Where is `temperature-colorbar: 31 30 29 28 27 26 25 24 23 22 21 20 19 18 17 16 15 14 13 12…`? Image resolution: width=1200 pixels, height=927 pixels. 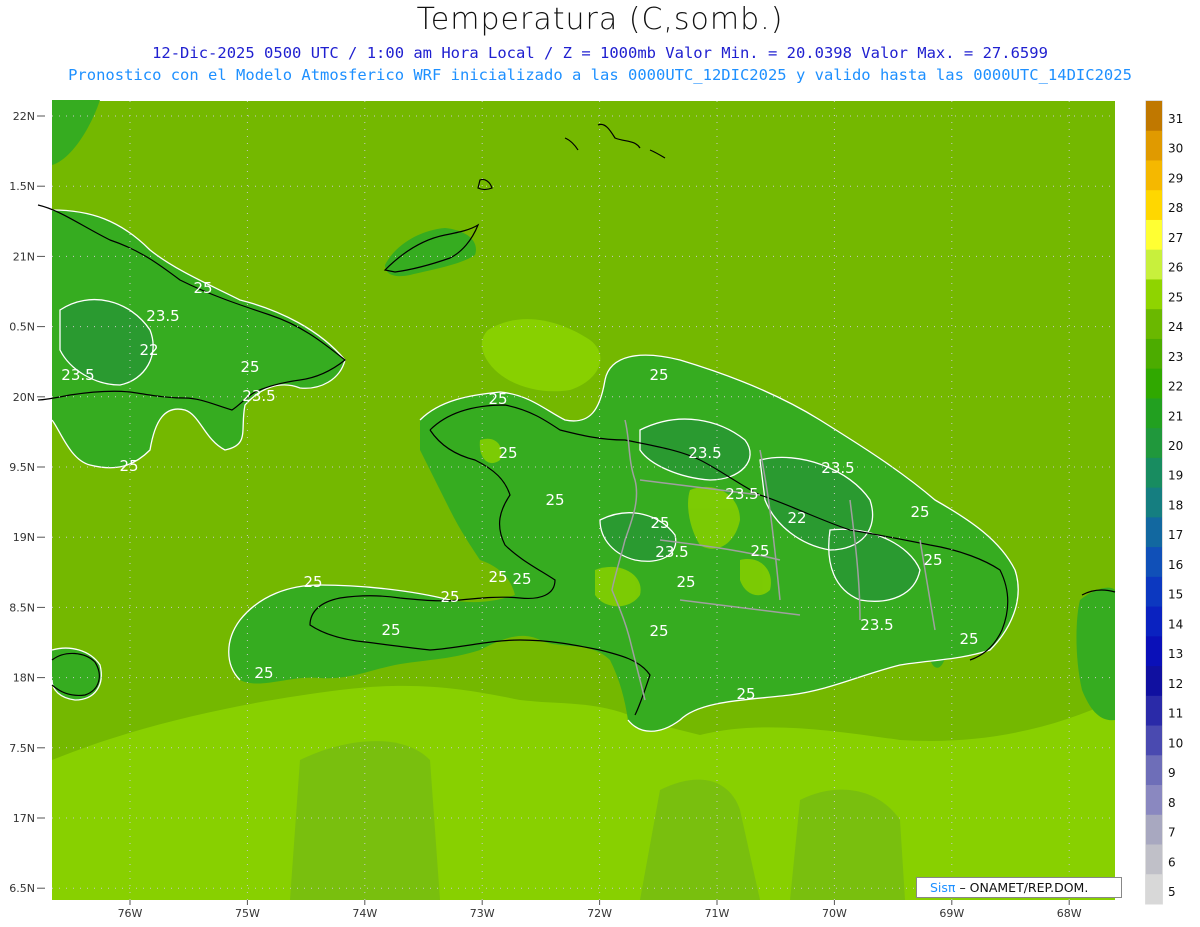
temperature-colorbar: 31 30 29 28 27 26 25 24 23 22 21 20 19 18 17 16 15 14 13 12… is located at coordinates (1164, 502).